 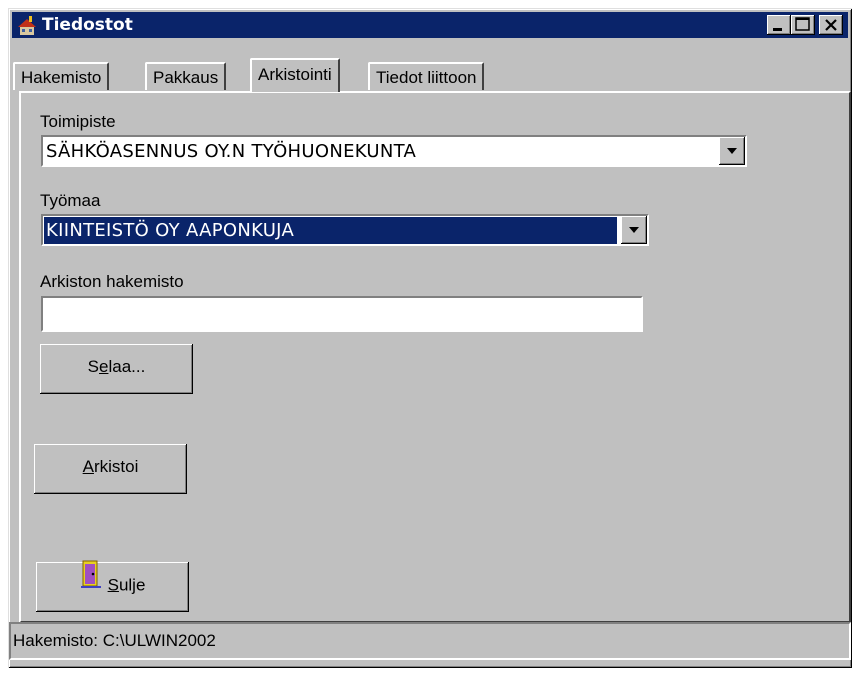 I want to click on archive-button: Arkistoi, so click(x=110, y=469).